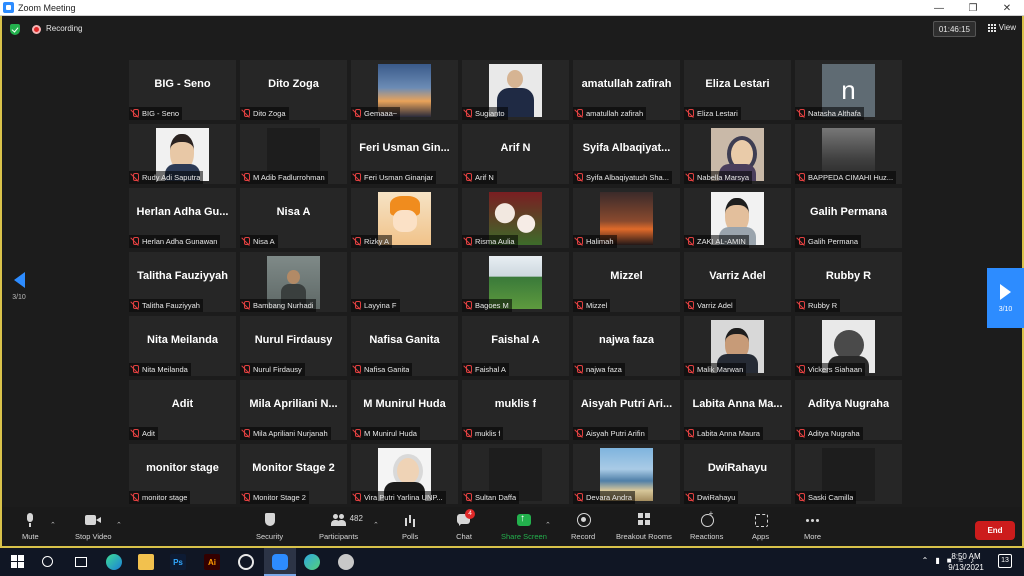 The height and width of the screenshot is (576, 1024). What do you see at coordinates (1007, 8) in the screenshot?
I see `close-button: ✕` at bounding box center [1007, 8].